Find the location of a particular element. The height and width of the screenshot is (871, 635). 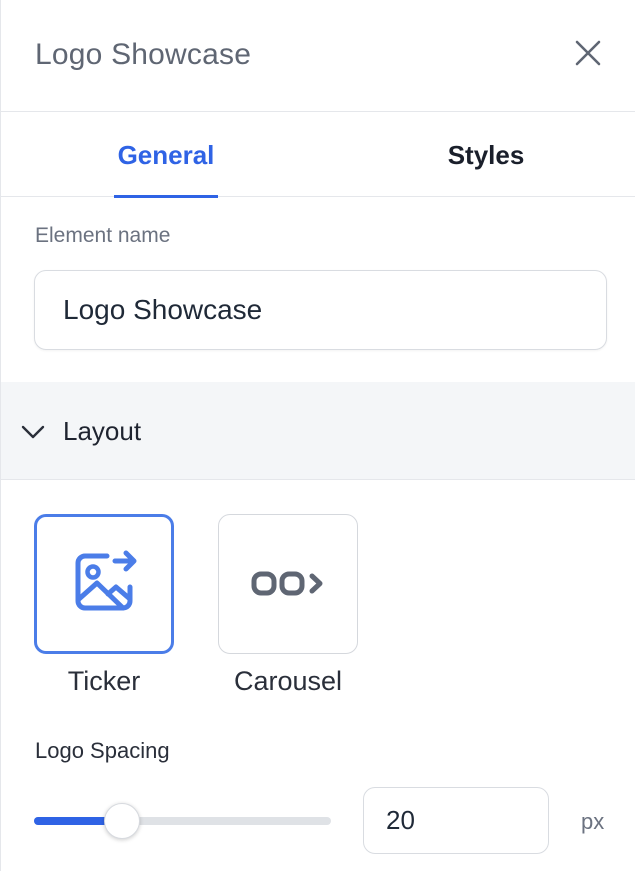

close-icon is located at coordinates (588, 53).